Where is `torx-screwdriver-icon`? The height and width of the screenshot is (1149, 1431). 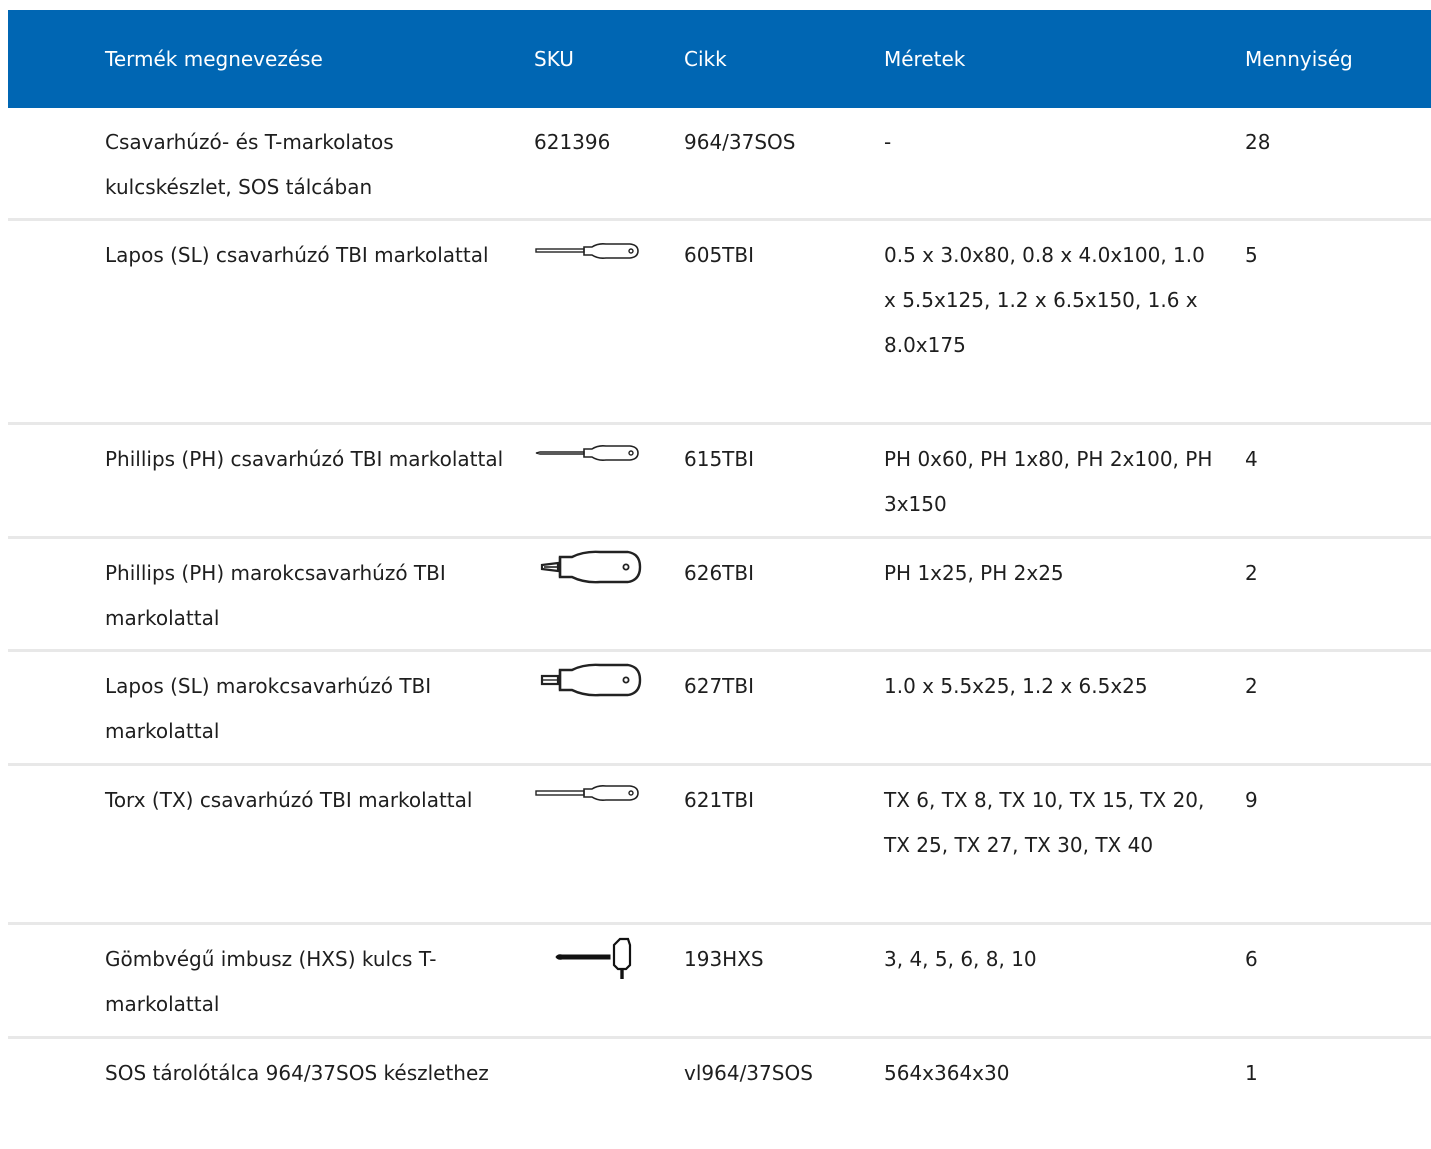
torx-screwdriver-icon is located at coordinates (587, 798).